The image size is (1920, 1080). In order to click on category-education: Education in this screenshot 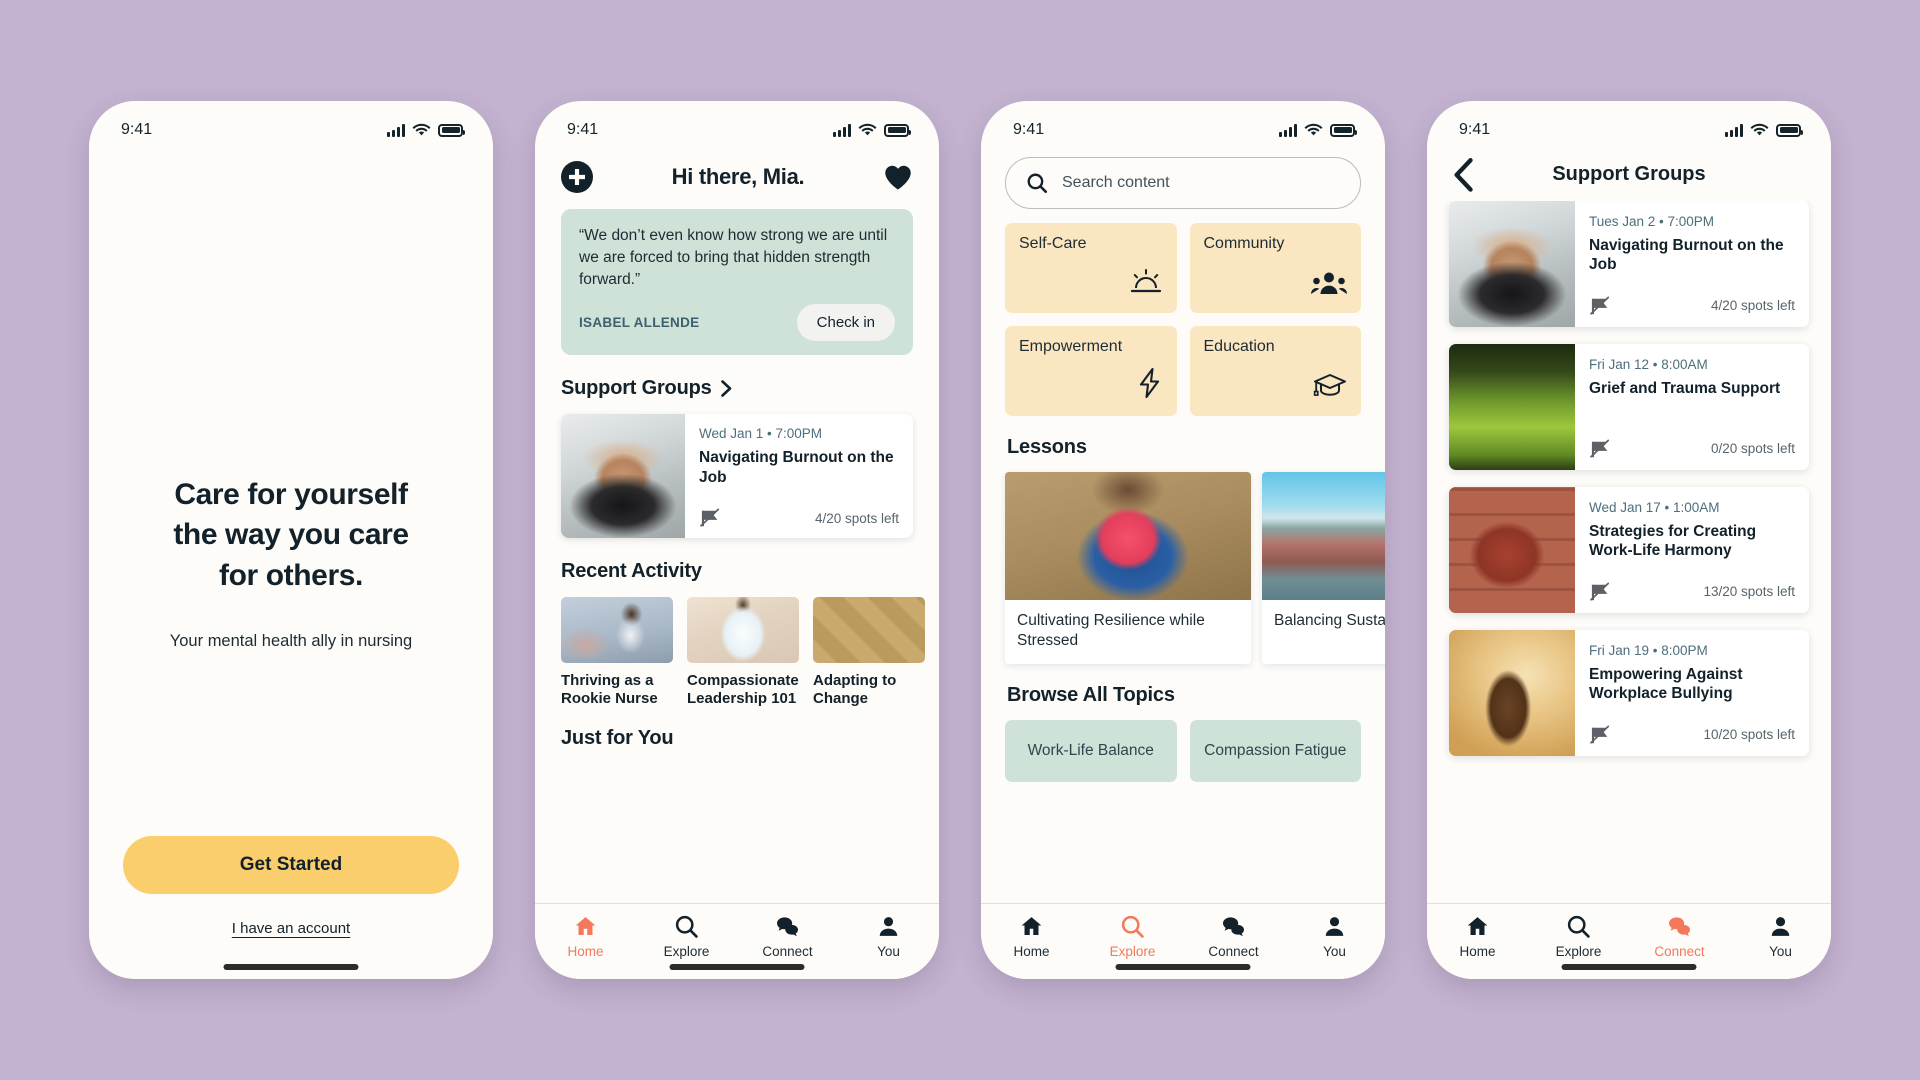, I will do `click(1275, 371)`.